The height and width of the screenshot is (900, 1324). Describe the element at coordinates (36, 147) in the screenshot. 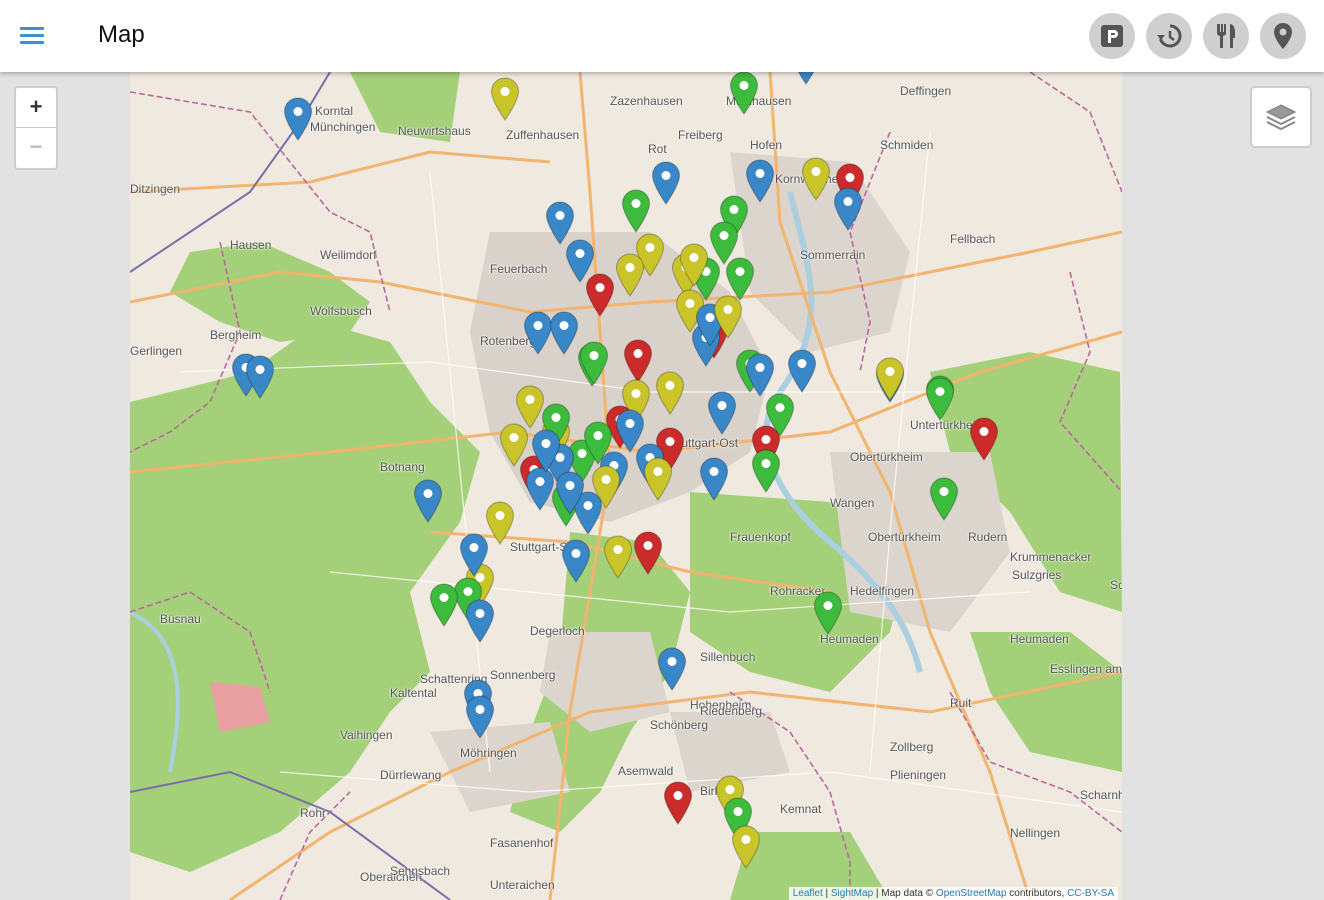

I see `zoom-out-button: −` at that location.